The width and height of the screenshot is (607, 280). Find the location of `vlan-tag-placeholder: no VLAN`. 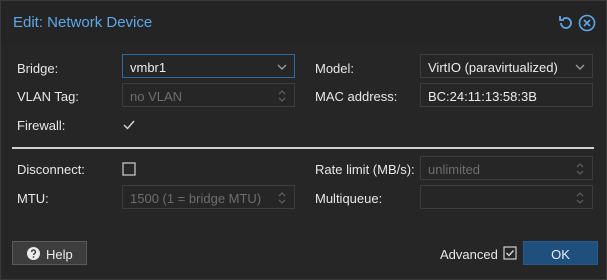

vlan-tag-placeholder: no VLAN is located at coordinates (156, 96).